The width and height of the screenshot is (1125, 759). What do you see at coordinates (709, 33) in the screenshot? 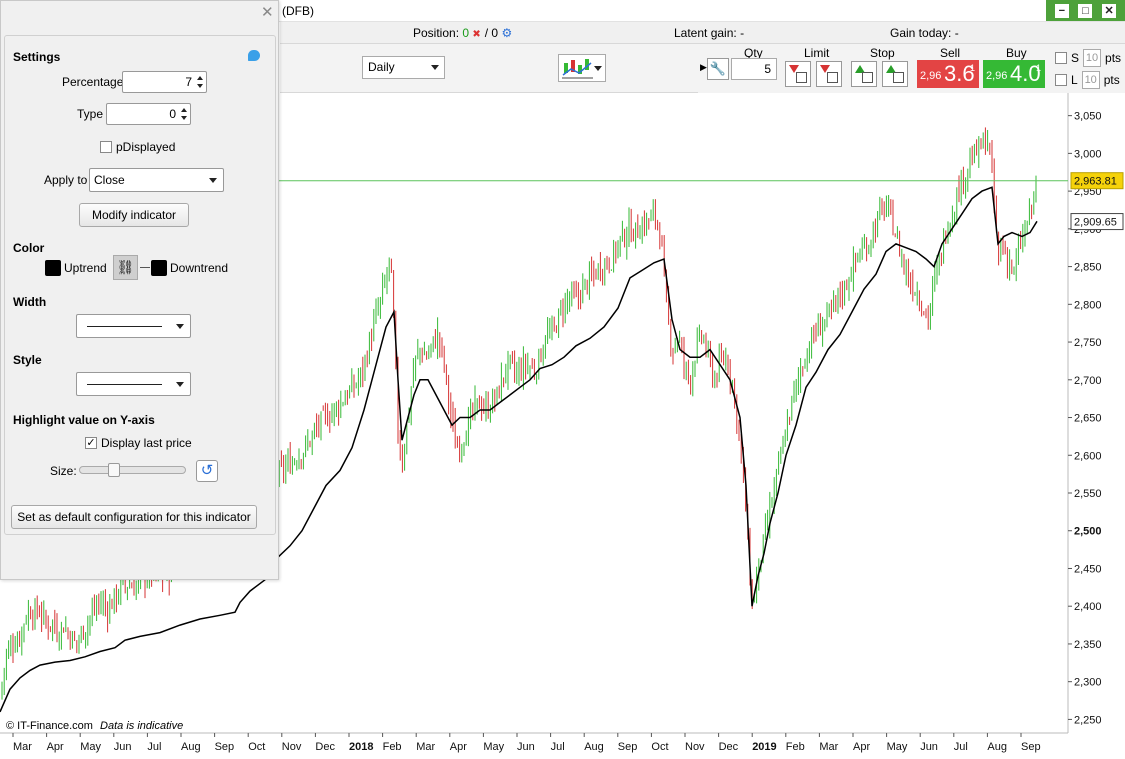
I see `latent-gain: Latent gain: -` at bounding box center [709, 33].